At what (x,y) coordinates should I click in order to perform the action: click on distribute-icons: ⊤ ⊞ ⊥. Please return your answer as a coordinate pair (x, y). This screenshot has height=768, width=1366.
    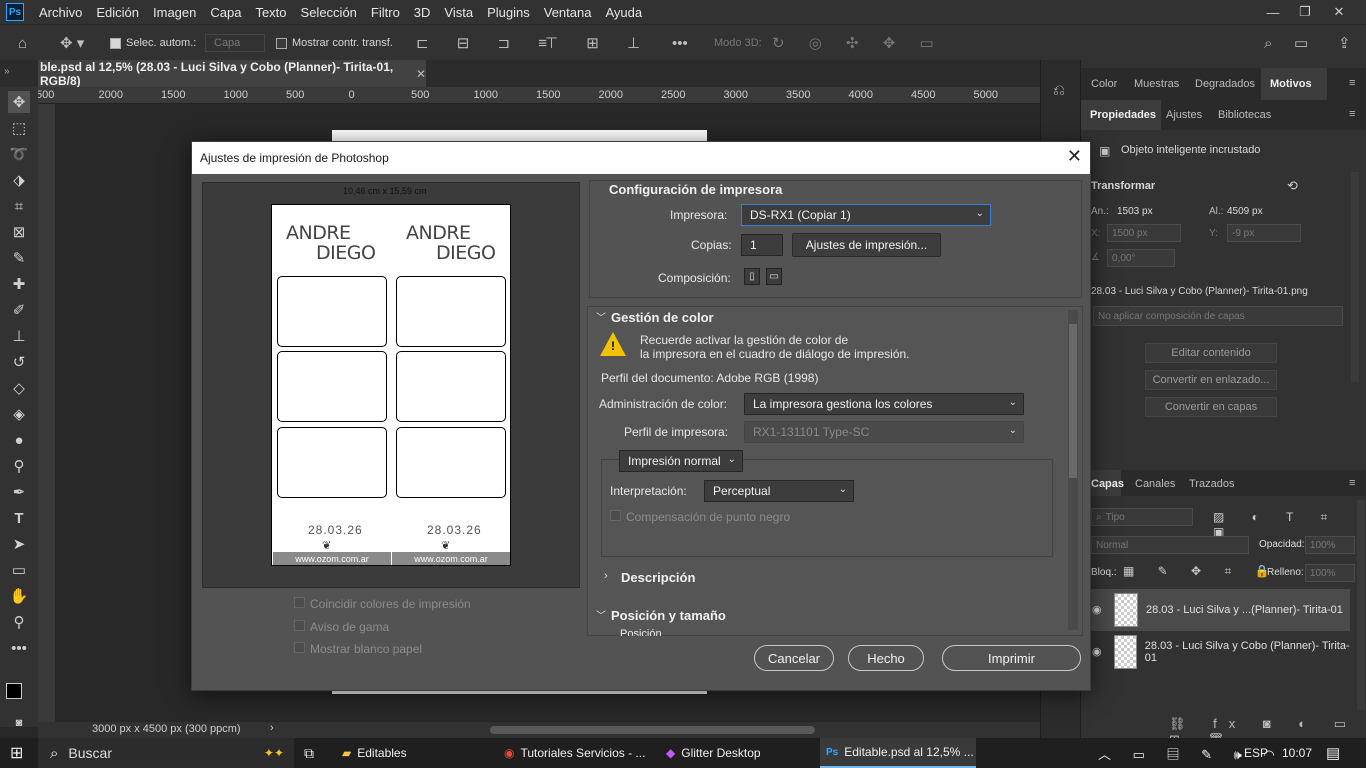
    Looking at the image, I should click on (598, 43).